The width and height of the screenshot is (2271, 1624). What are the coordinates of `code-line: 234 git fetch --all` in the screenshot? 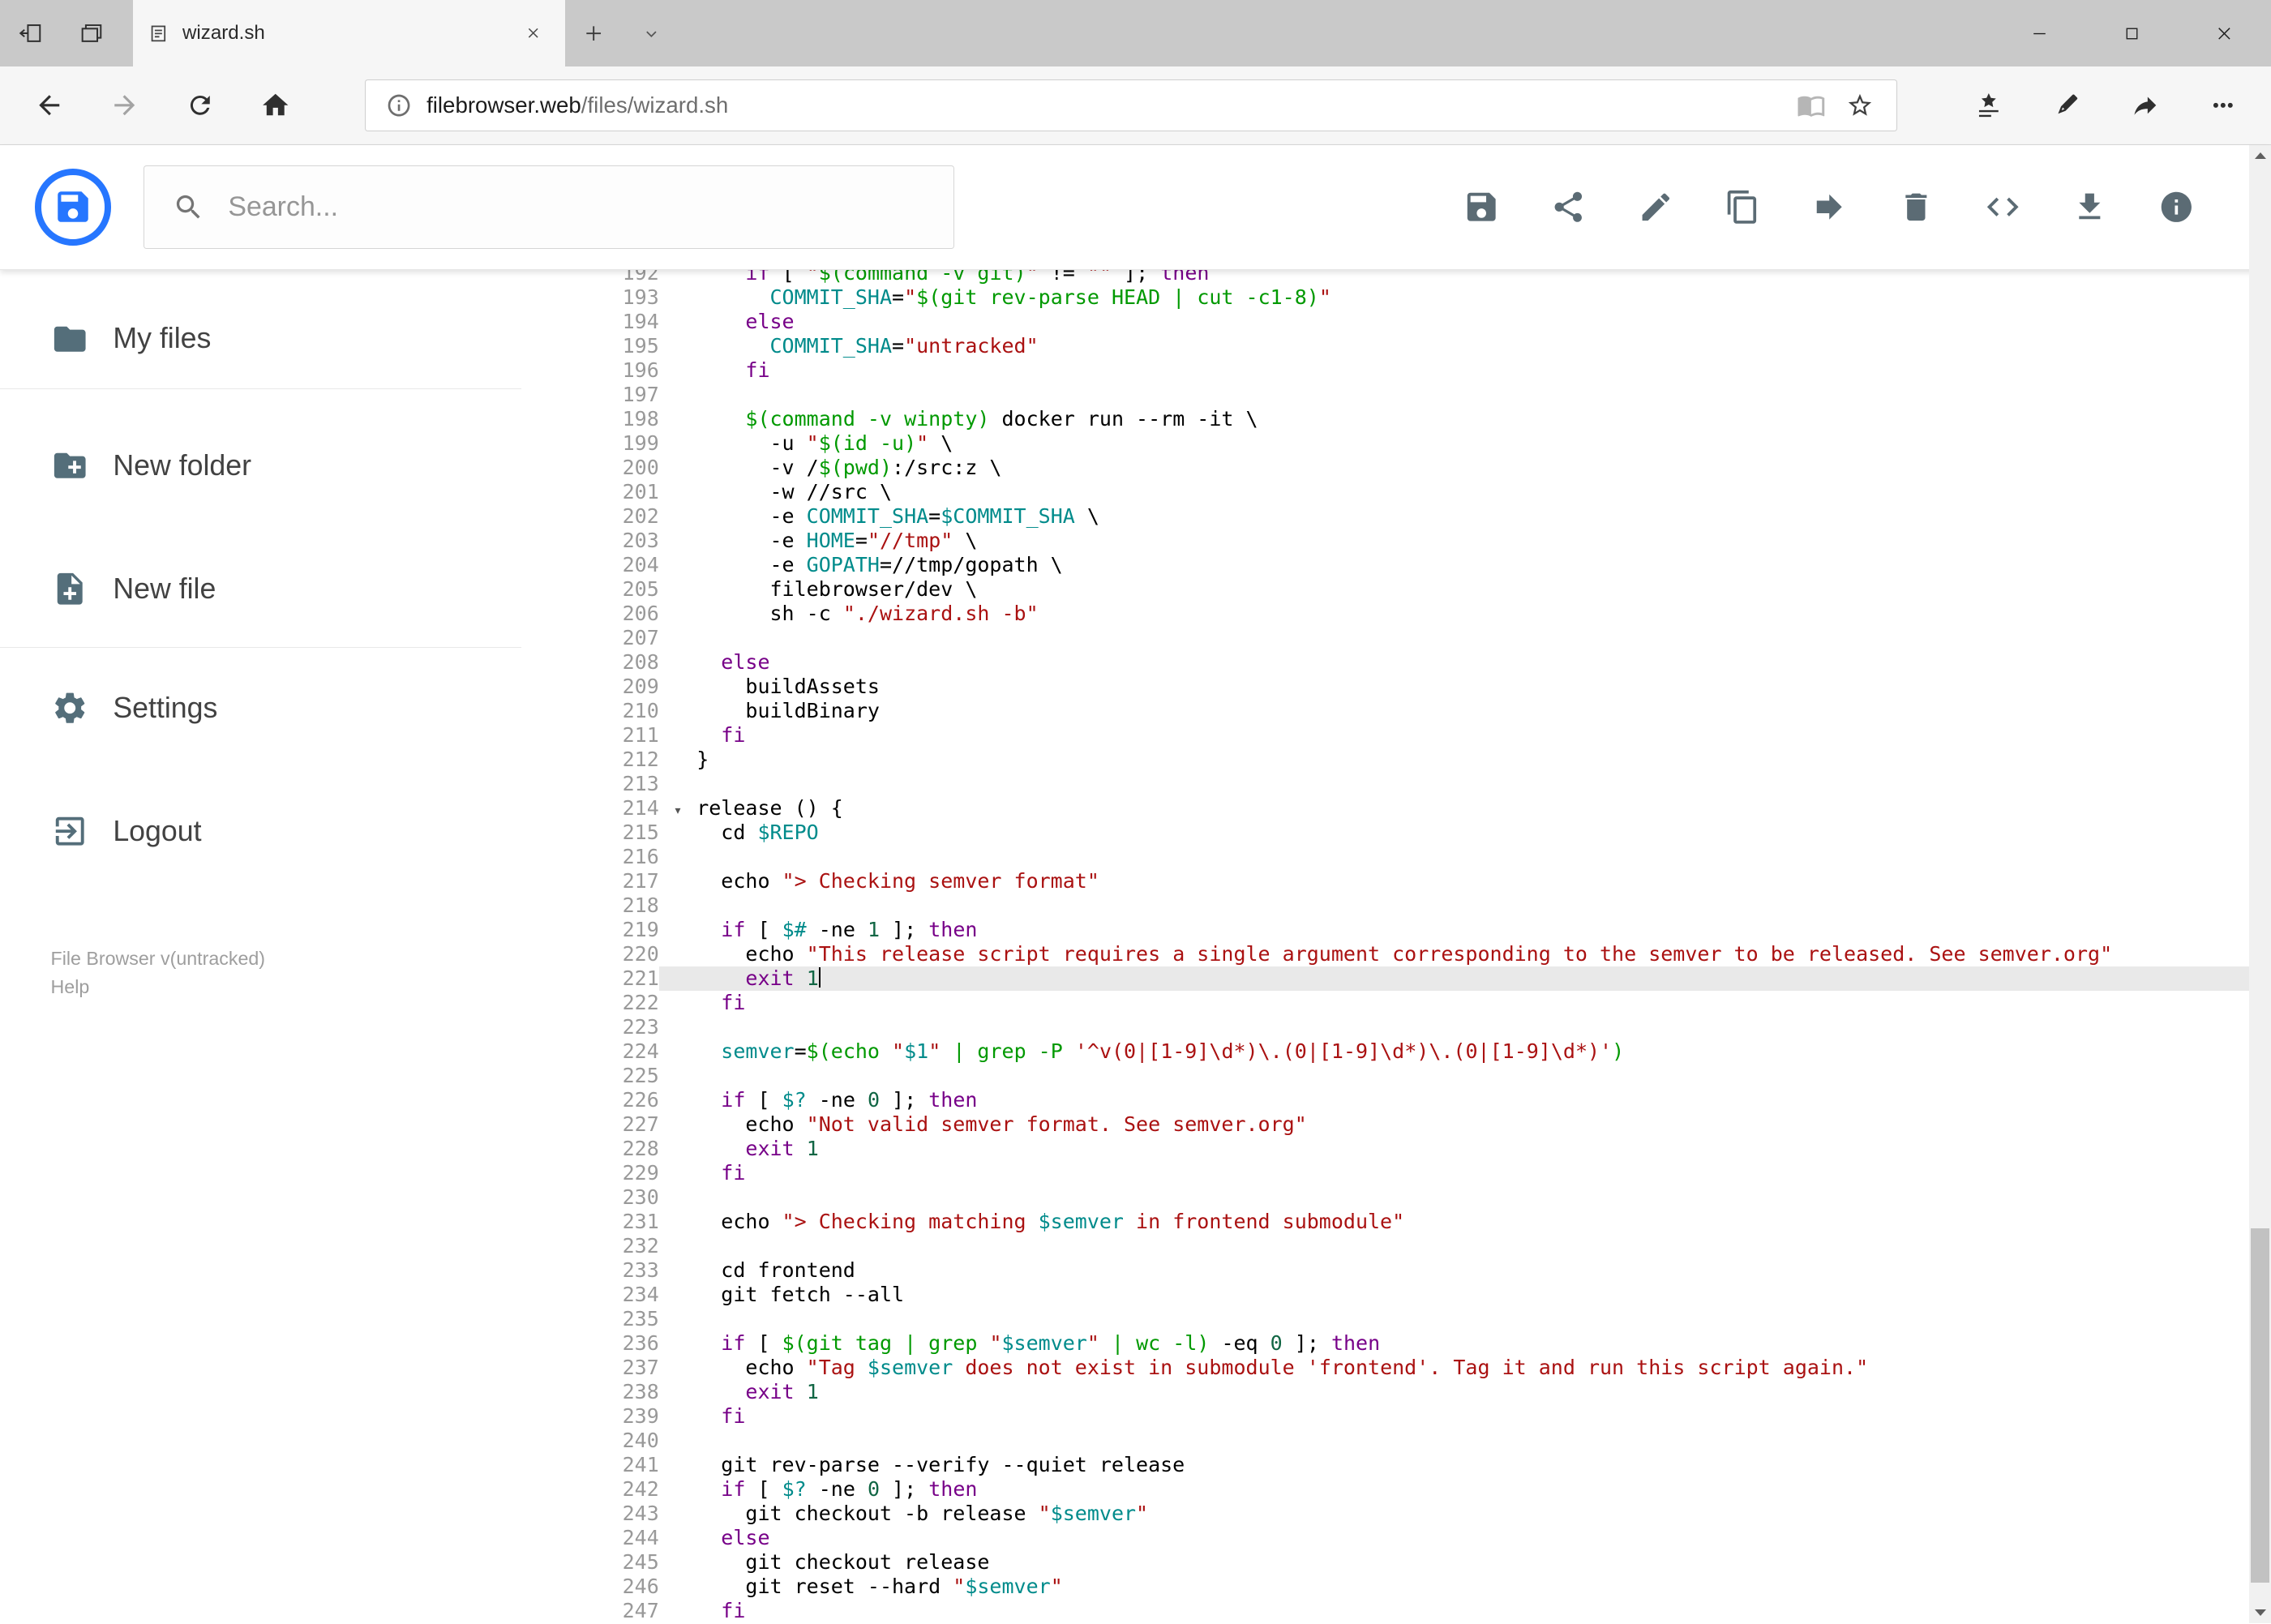 It's located at (1385, 1295).